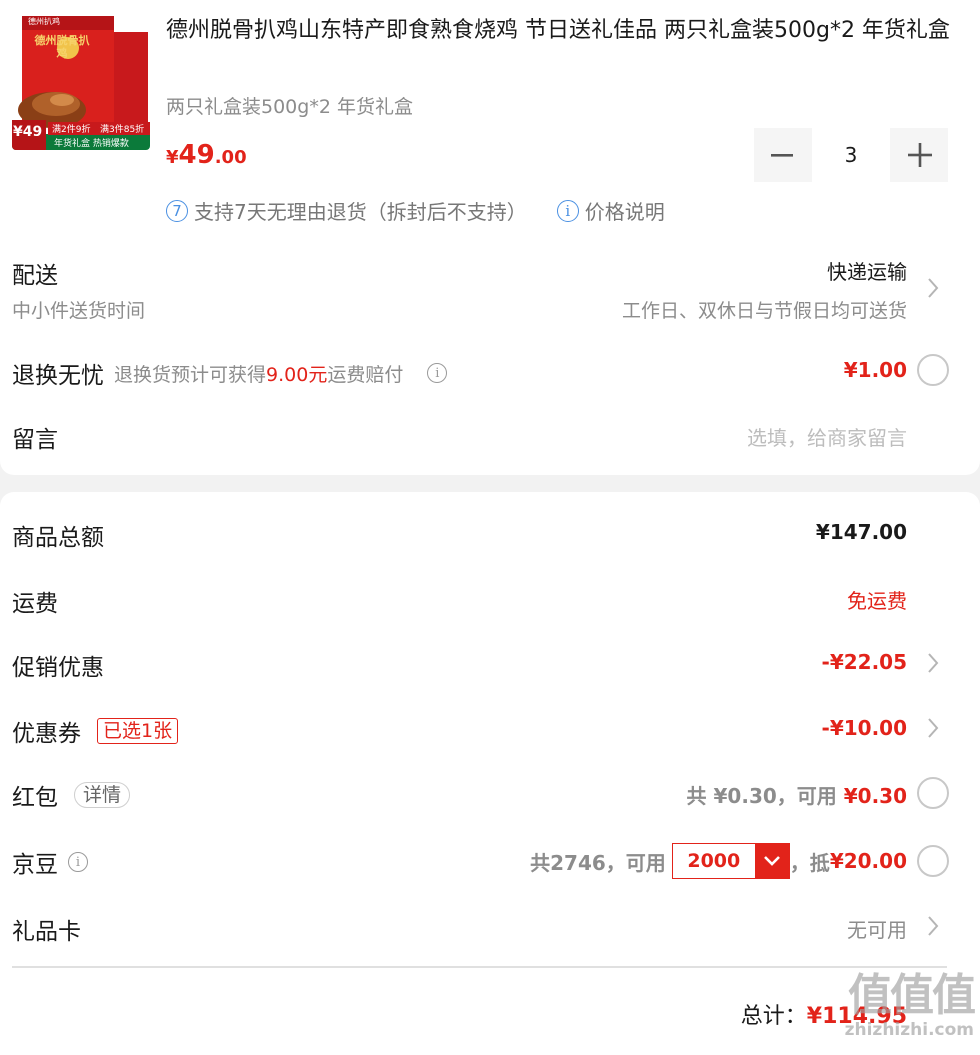 The width and height of the screenshot is (980, 1055). What do you see at coordinates (172, 157) in the screenshot?
I see `price-currency: ¥` at bounding box center [172, 157].